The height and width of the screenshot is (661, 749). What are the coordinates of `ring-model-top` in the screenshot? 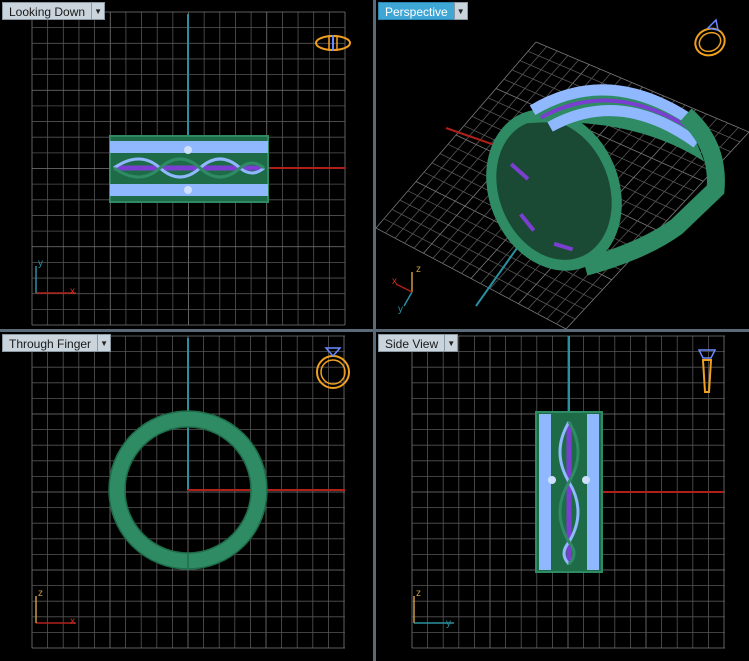 It's located at (189, 169).